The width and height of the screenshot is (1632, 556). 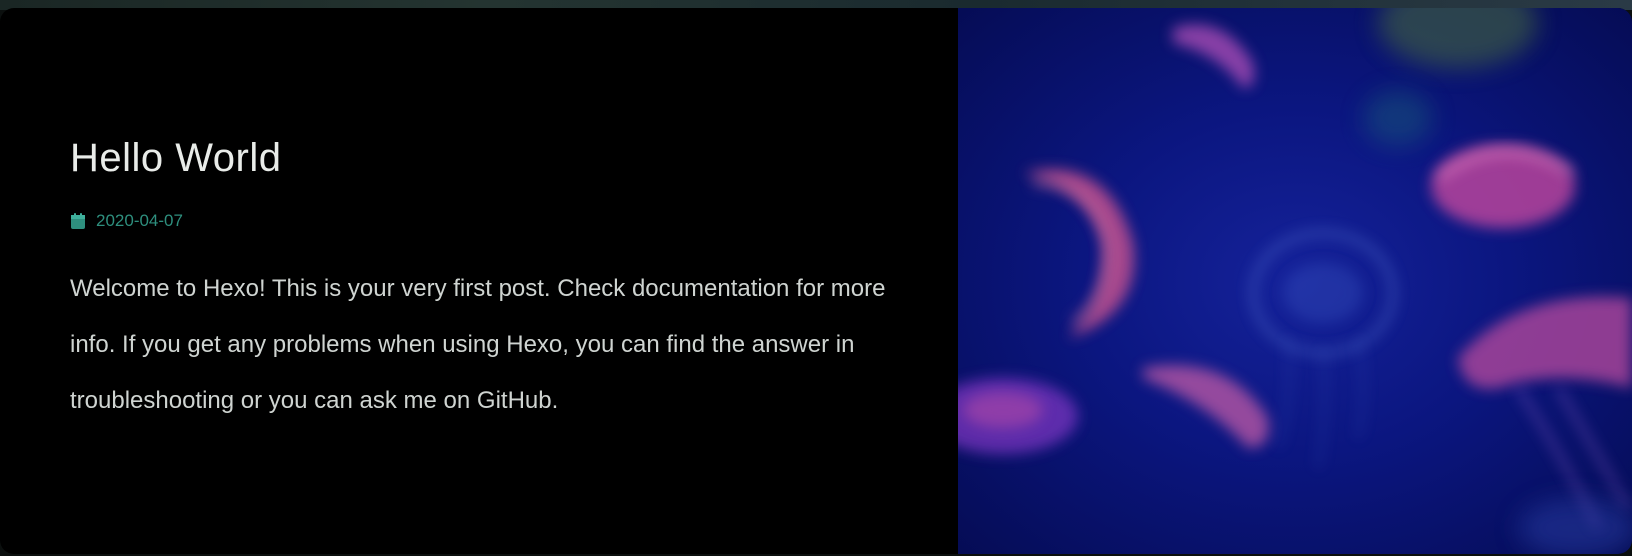 I want to click on calendar-icon, so click(x=78, y=221).